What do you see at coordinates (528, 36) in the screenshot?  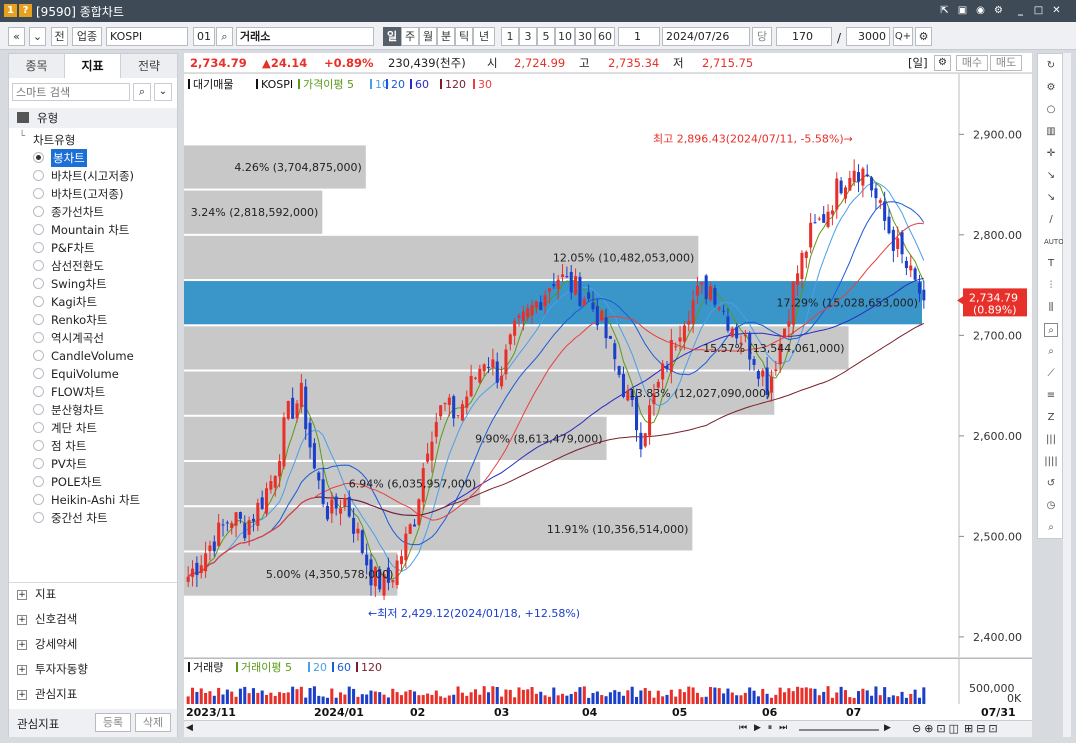 I see `num-3-button: 3` at bounding box center [528, 36].